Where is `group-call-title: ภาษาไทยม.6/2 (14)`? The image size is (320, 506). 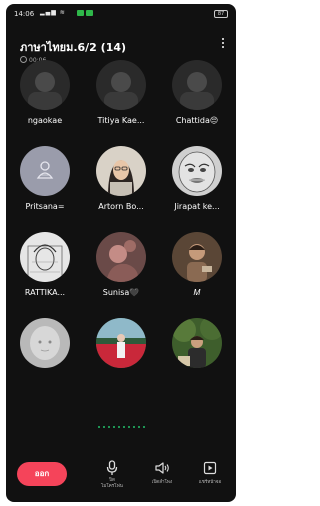
group-call-title: ภาษาไทยม.6/2 (14) is located at coordinates (73, 47).